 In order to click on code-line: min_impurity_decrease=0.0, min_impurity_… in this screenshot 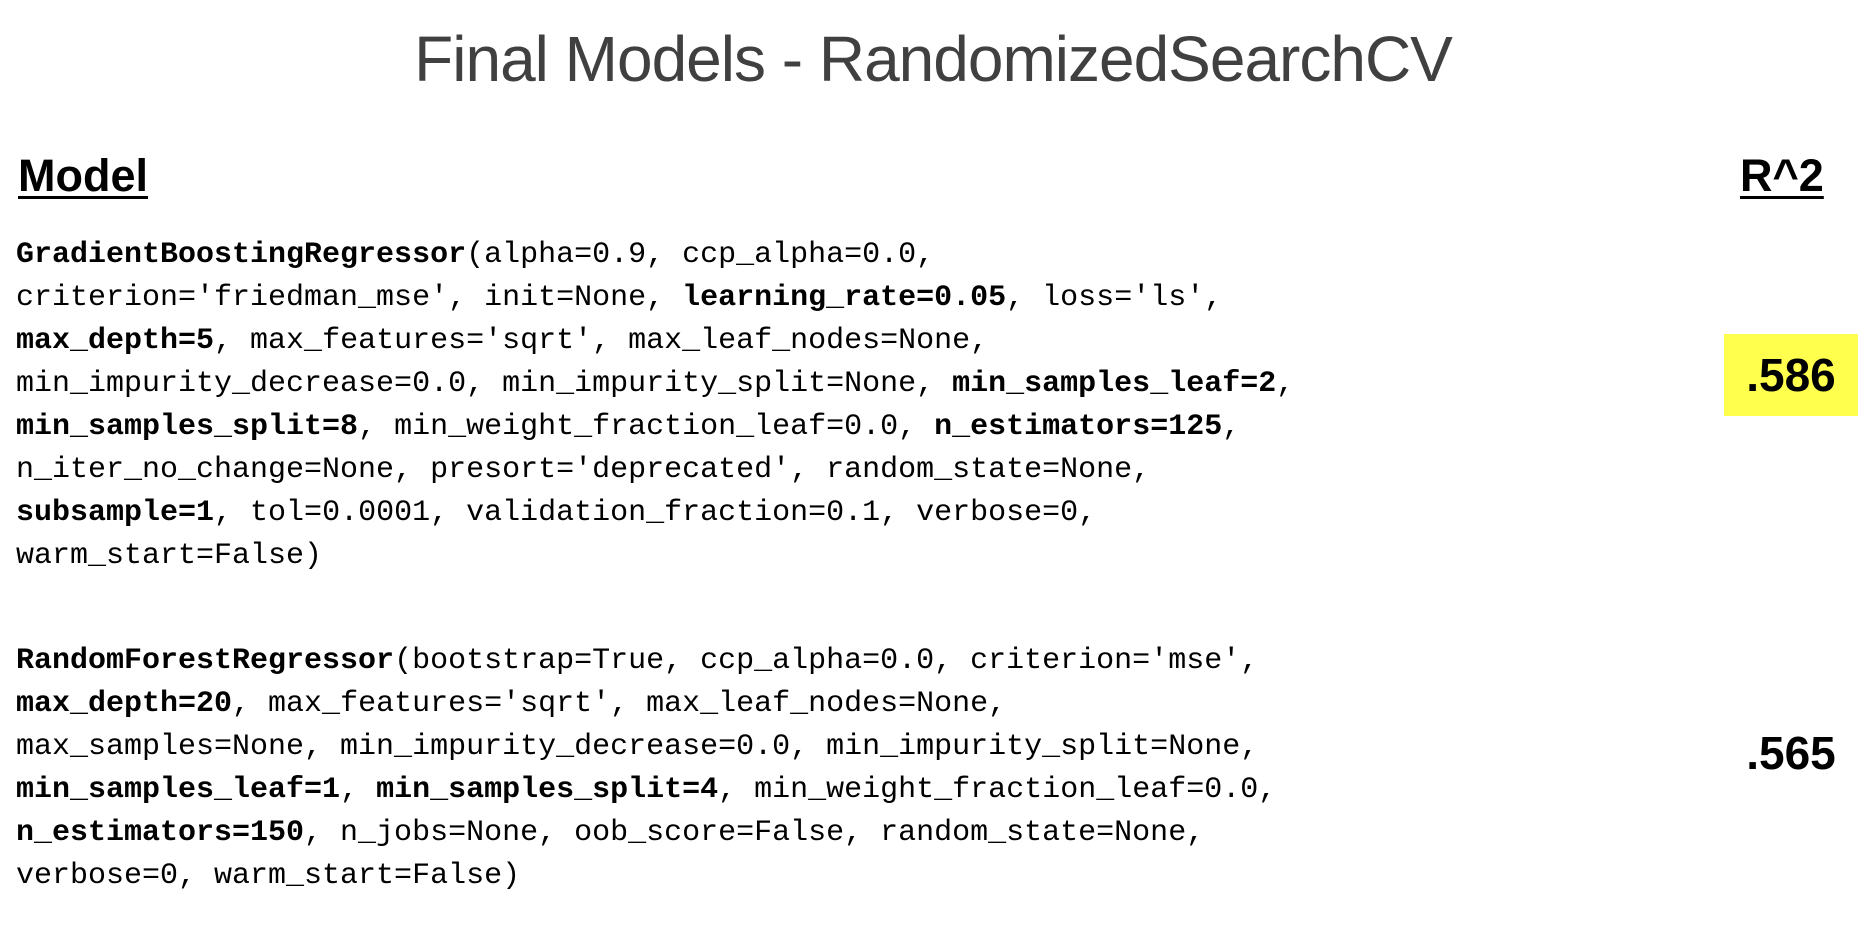, I will do `click(846, 384)`.